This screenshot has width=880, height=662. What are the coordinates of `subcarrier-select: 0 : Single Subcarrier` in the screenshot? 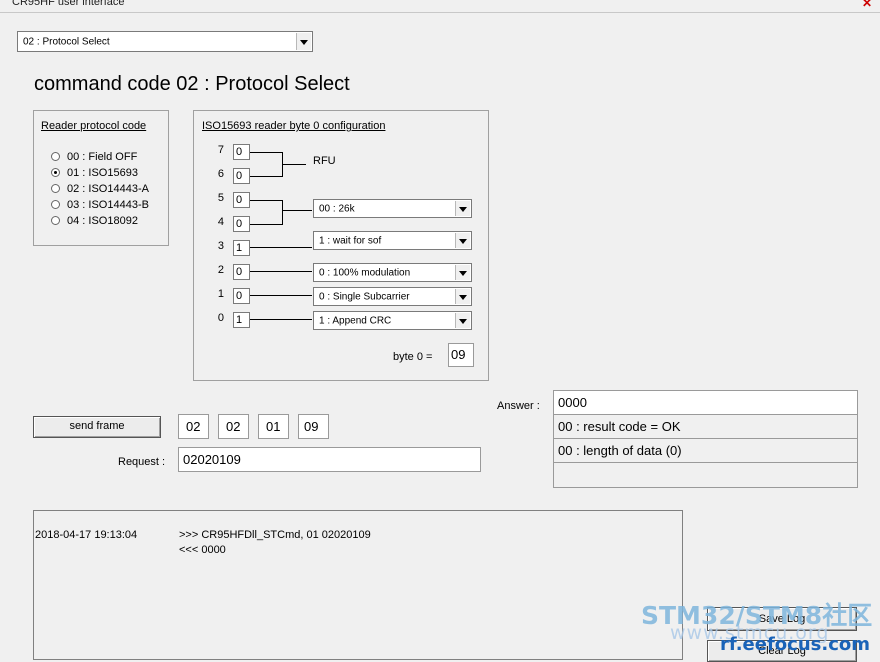 It's located at (392, 296).